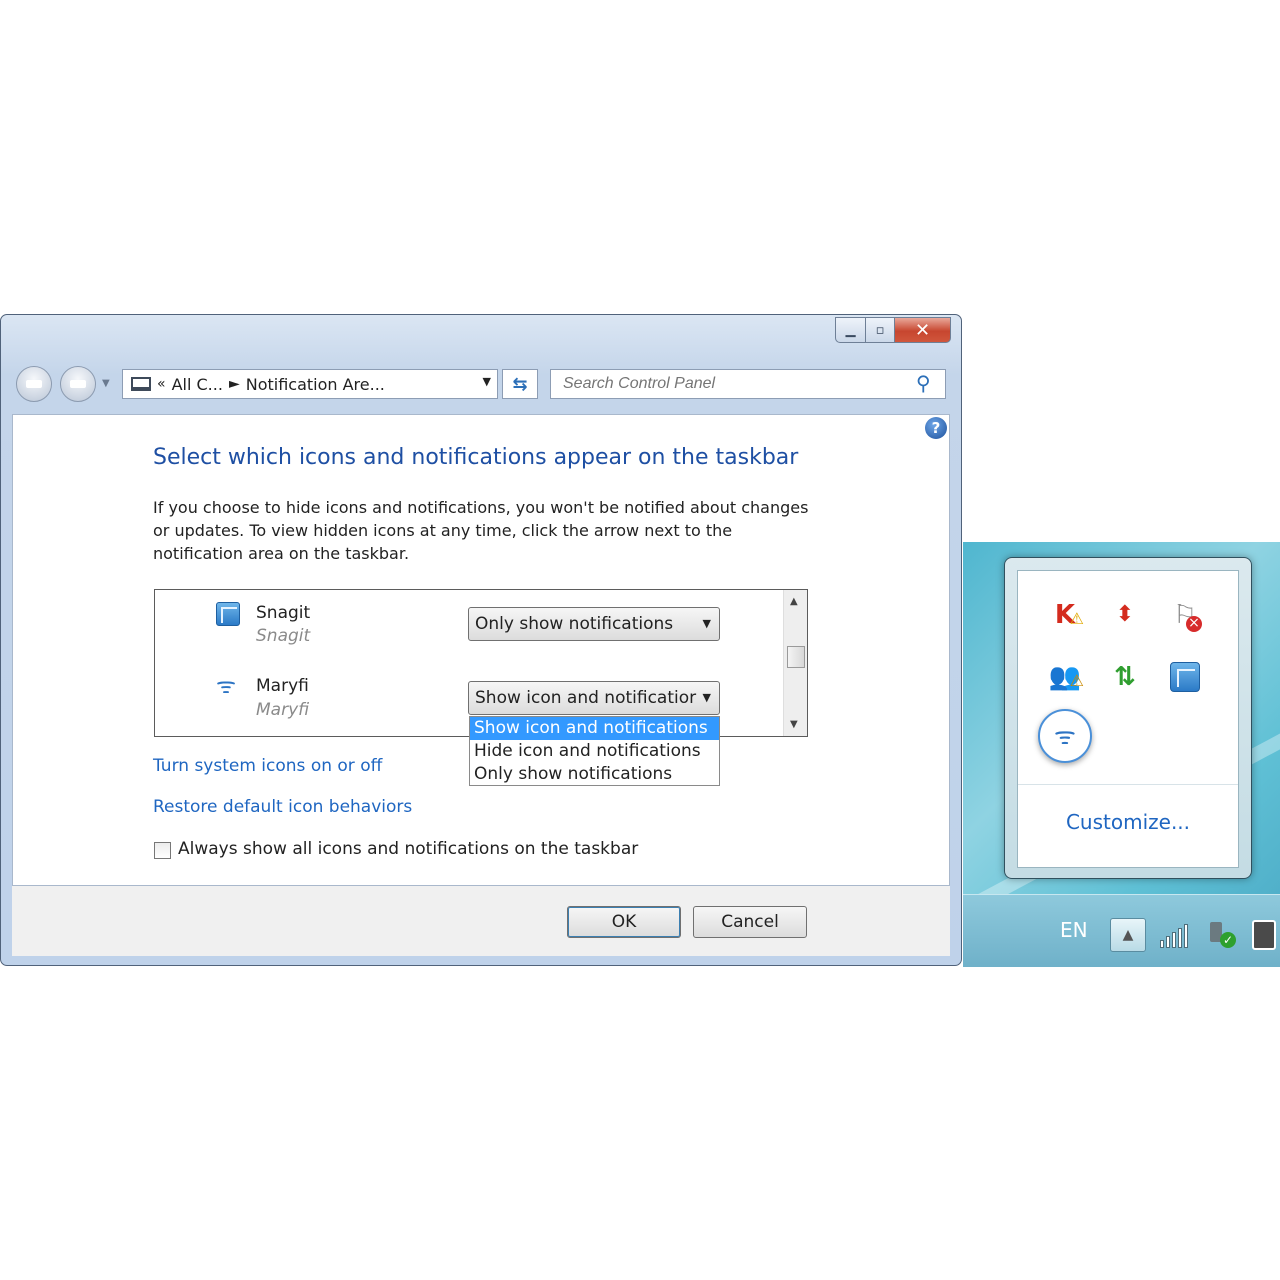  I want to click on breadcrumb-chevron: «, so click(161, 384).